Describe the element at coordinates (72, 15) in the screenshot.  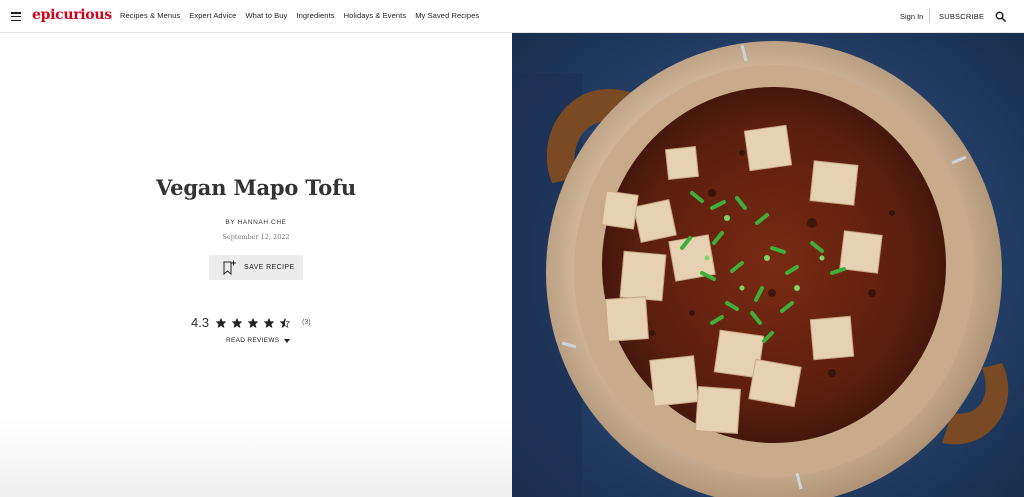
I see `site-logo: epicurious` at that location.